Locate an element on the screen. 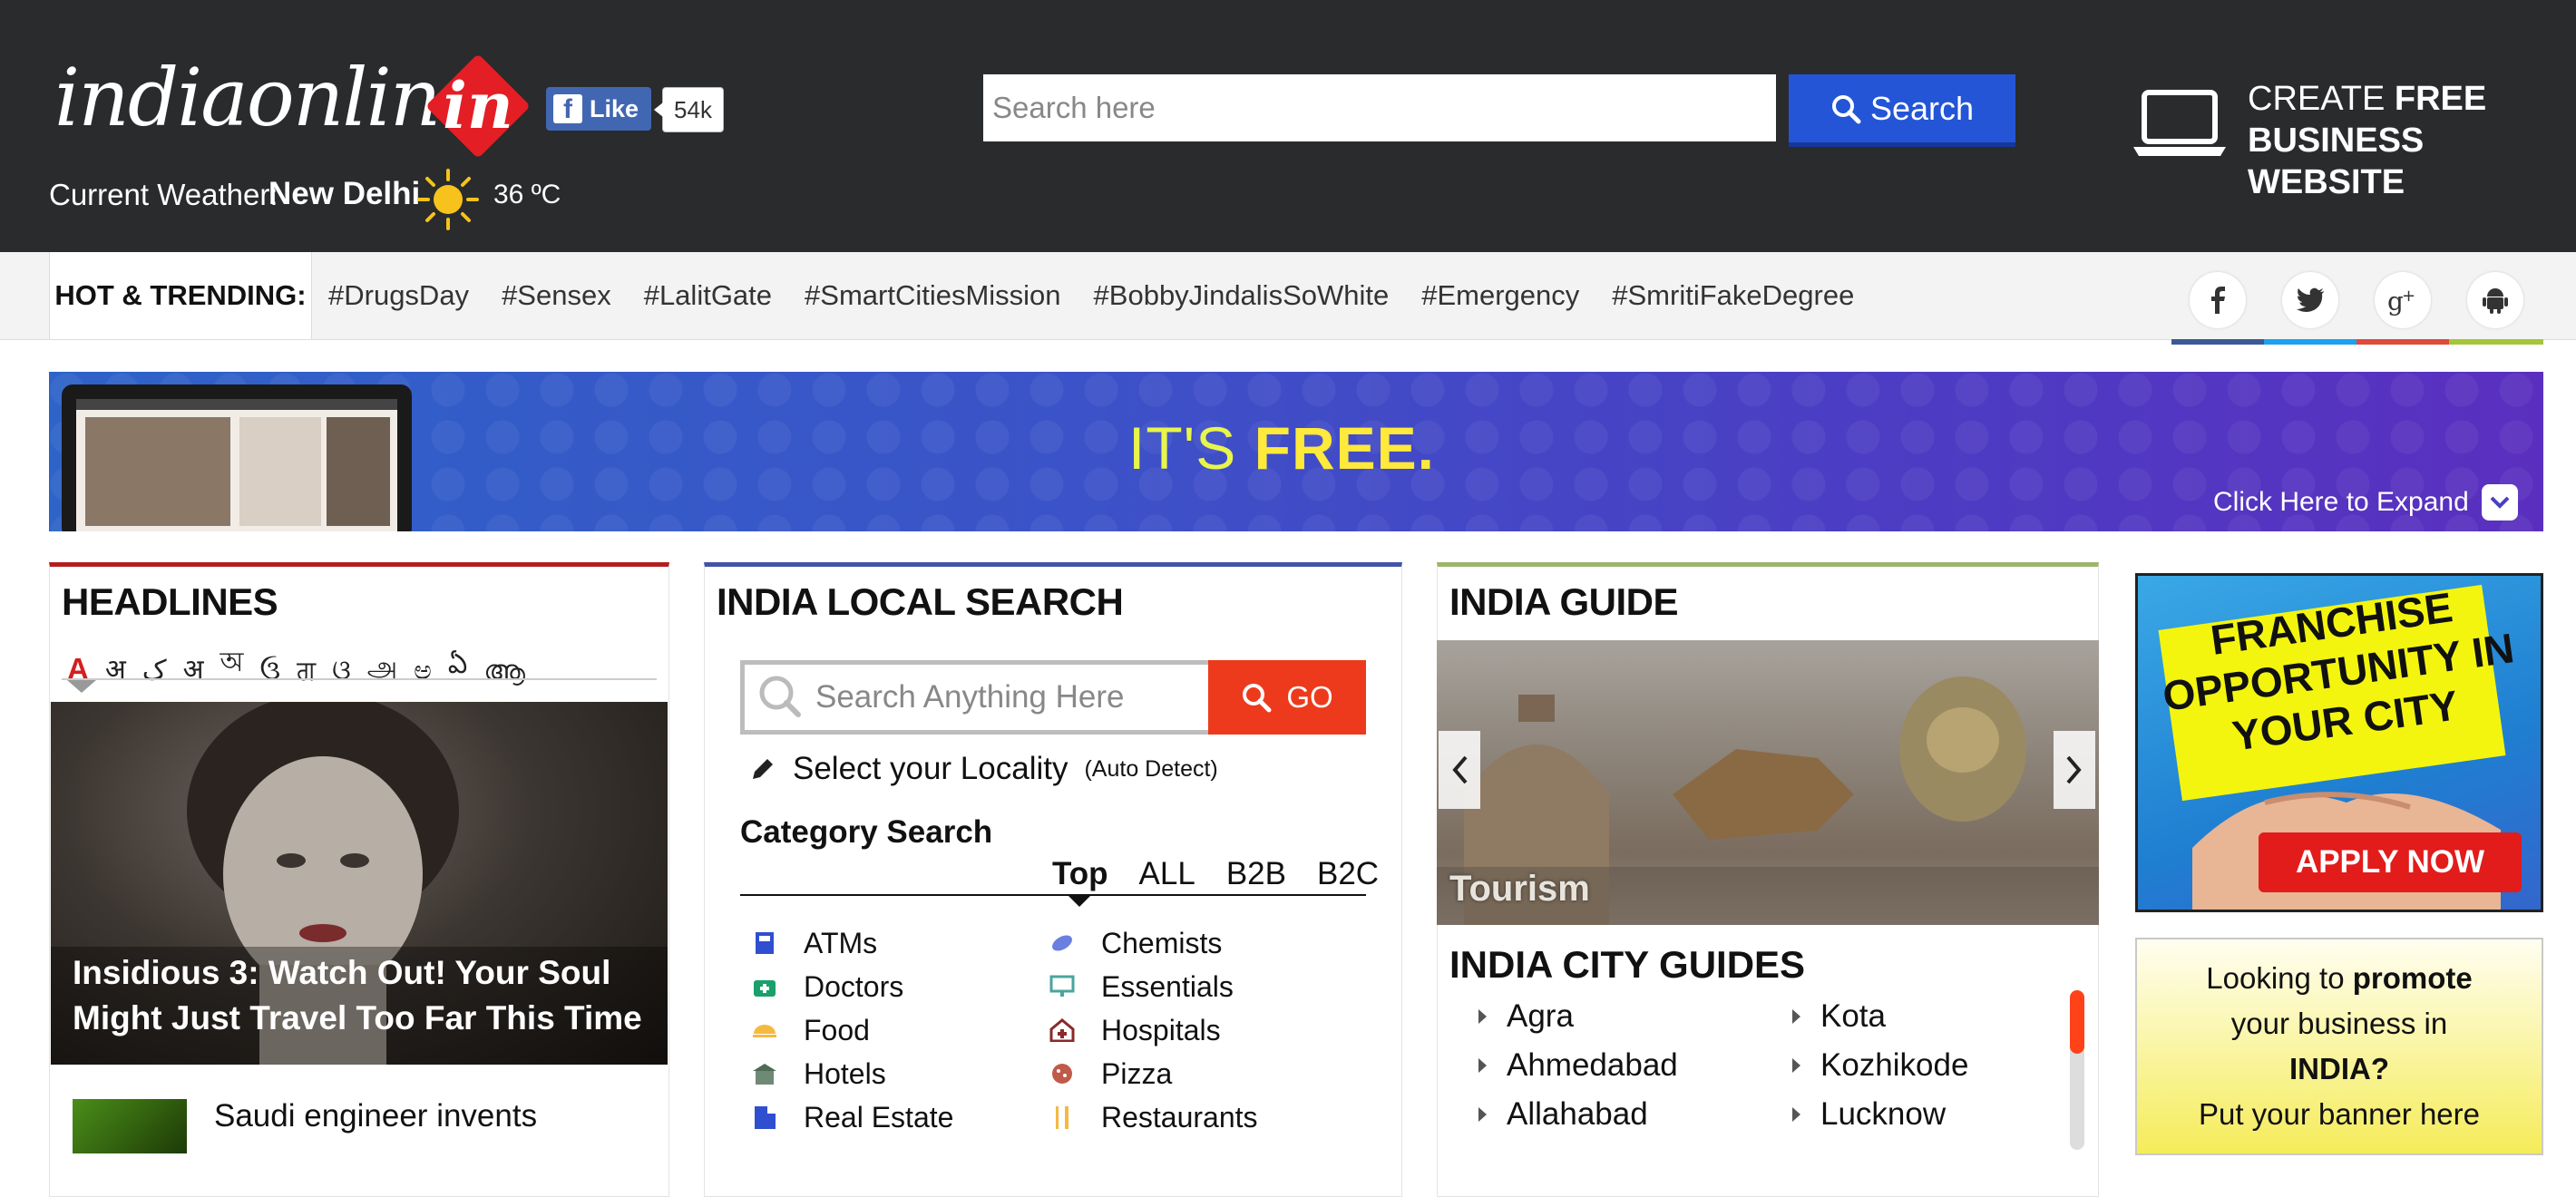 The width and height of the screenshot is (2576, 1197). local-search-box: GO is located at coordinates (1053, 697).